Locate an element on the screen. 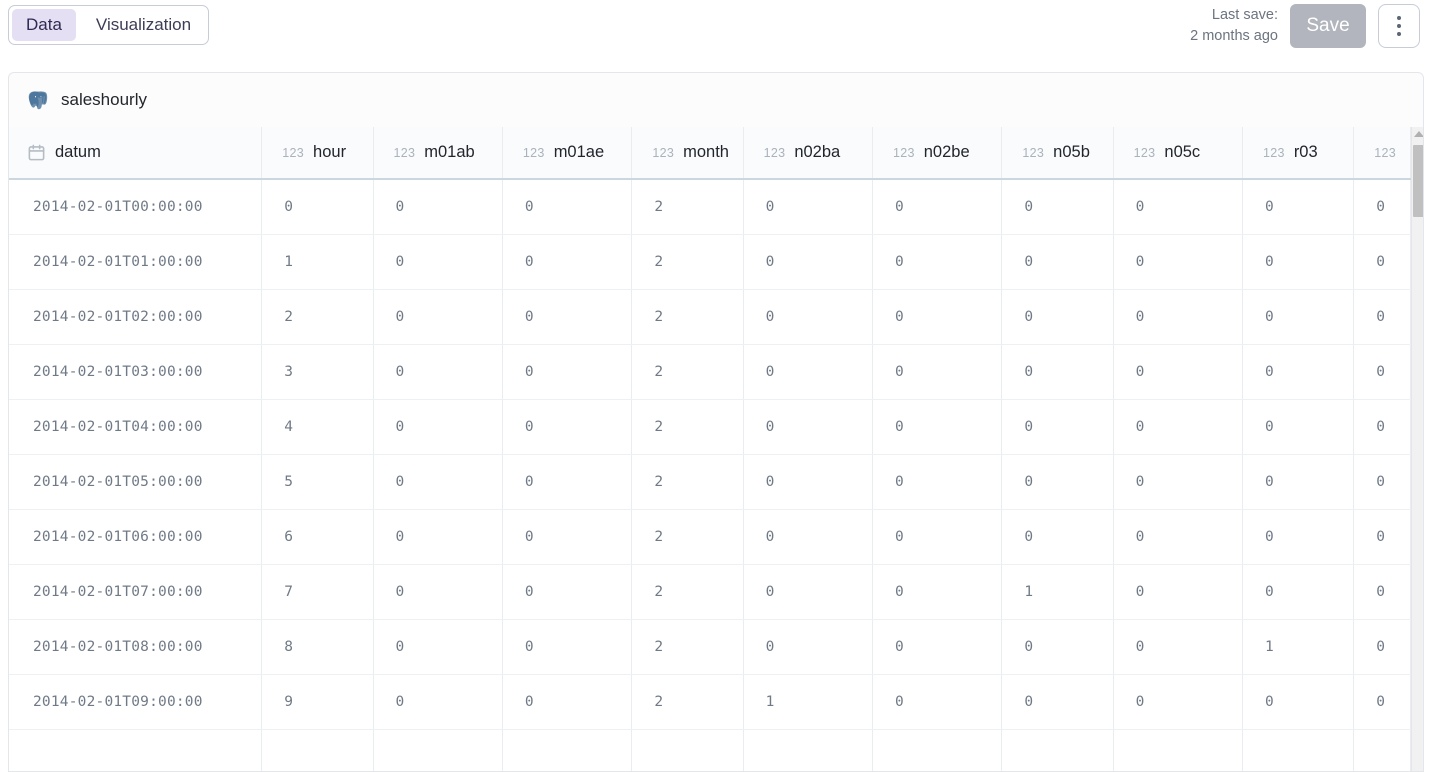  cell-datum: 2014-02-01T03:00:00 is located at coordinates (136, 372).